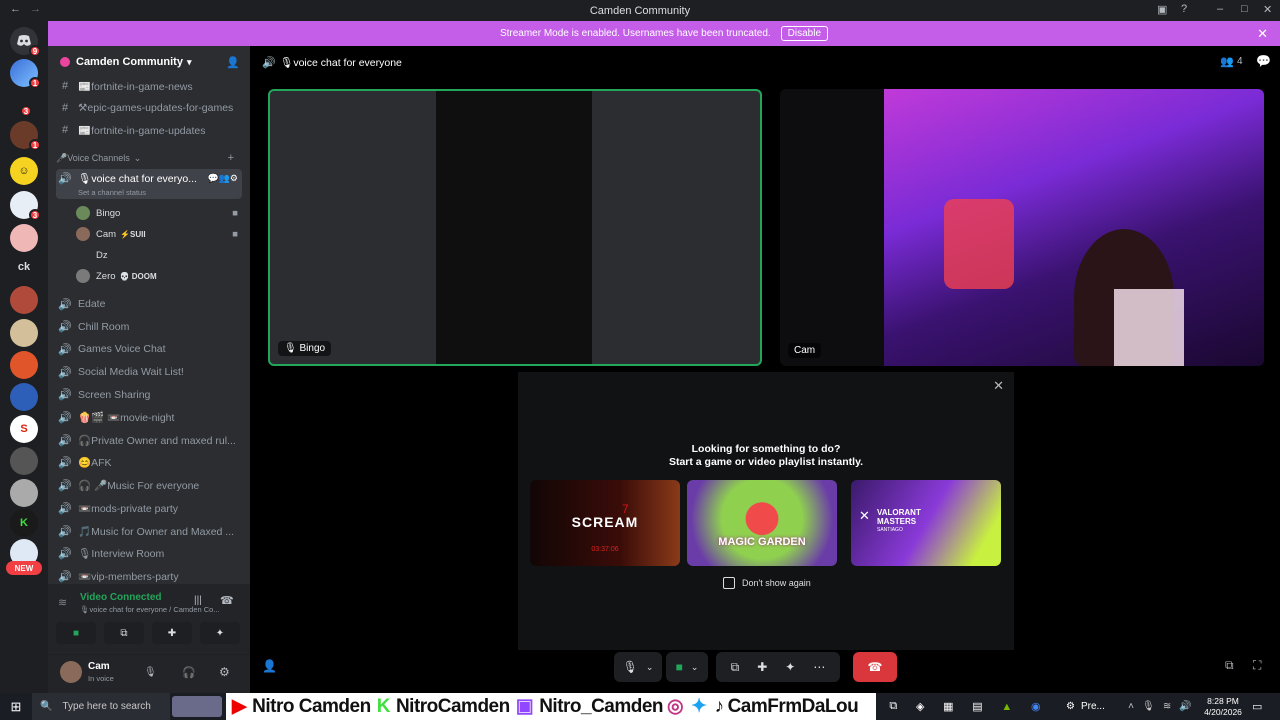 The width and height of the screenshot is (1280, 720). Describe the element at coordinates (1262, 706) in the screenshot. I see `notification-icon: ▭` at that location.